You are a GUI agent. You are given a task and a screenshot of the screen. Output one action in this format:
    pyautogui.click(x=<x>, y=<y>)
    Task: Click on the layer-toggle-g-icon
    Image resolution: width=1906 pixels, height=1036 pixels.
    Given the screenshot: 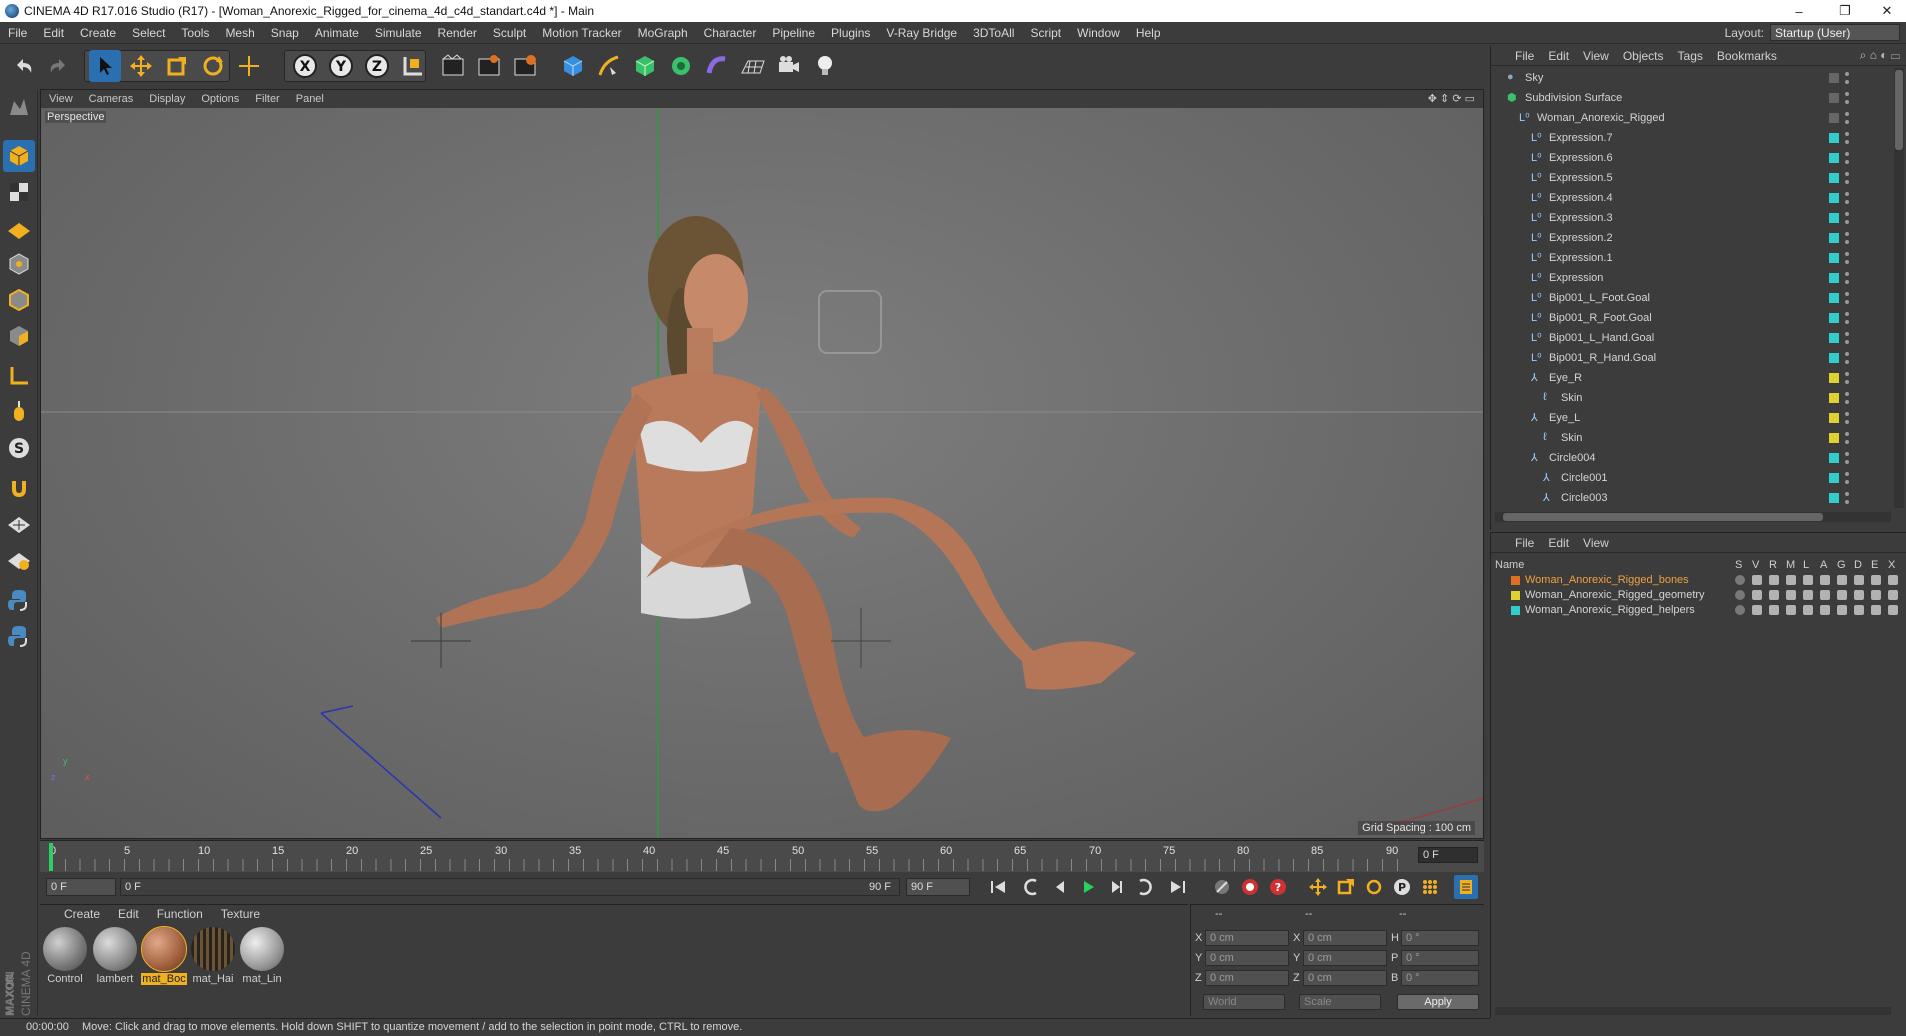 What is the action you would take?
    pyautogui.click(x=1842, y=580)
    